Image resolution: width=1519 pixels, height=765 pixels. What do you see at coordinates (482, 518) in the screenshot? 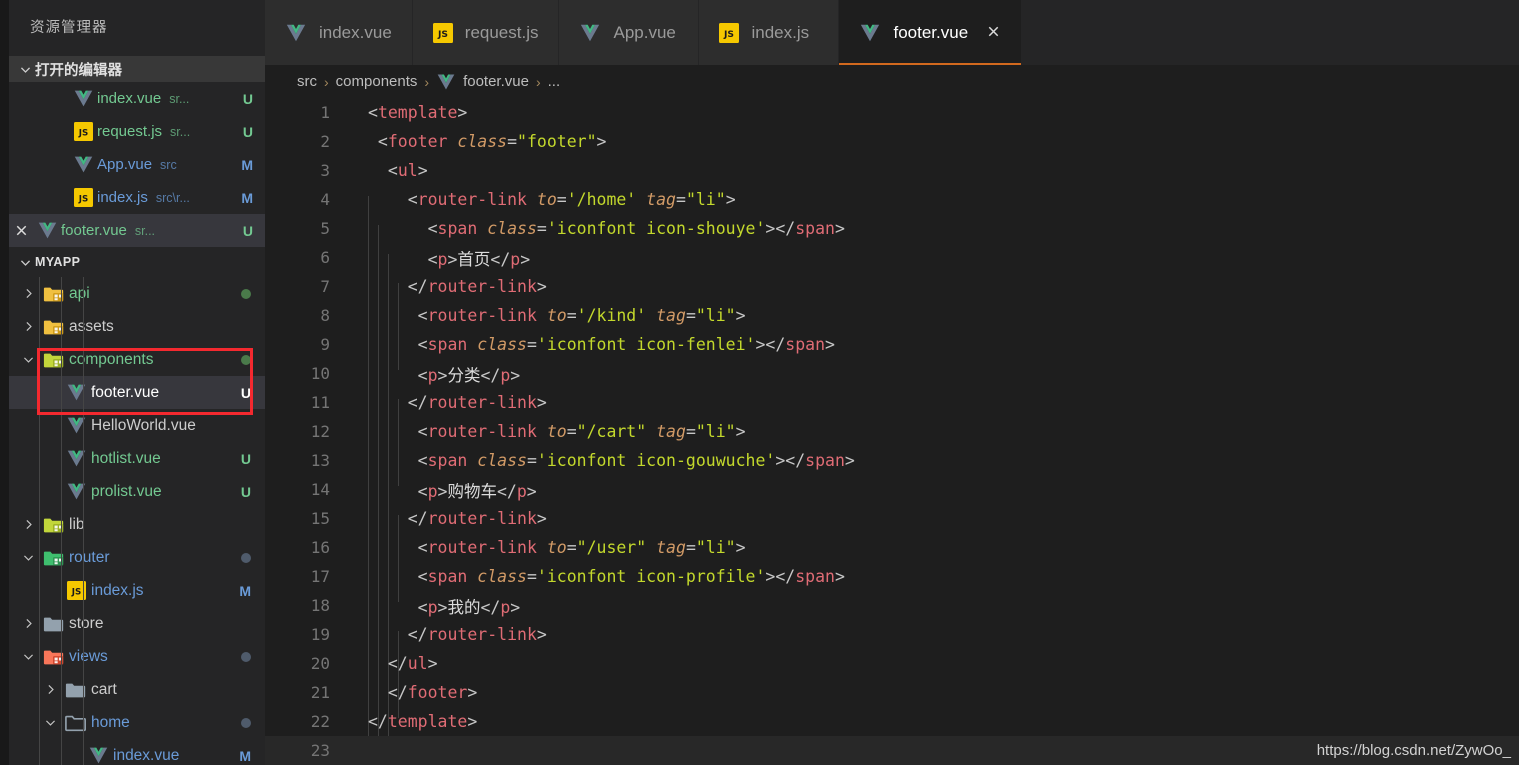
I see `code-token-tag: router-link` at bounding box center [482, 518].